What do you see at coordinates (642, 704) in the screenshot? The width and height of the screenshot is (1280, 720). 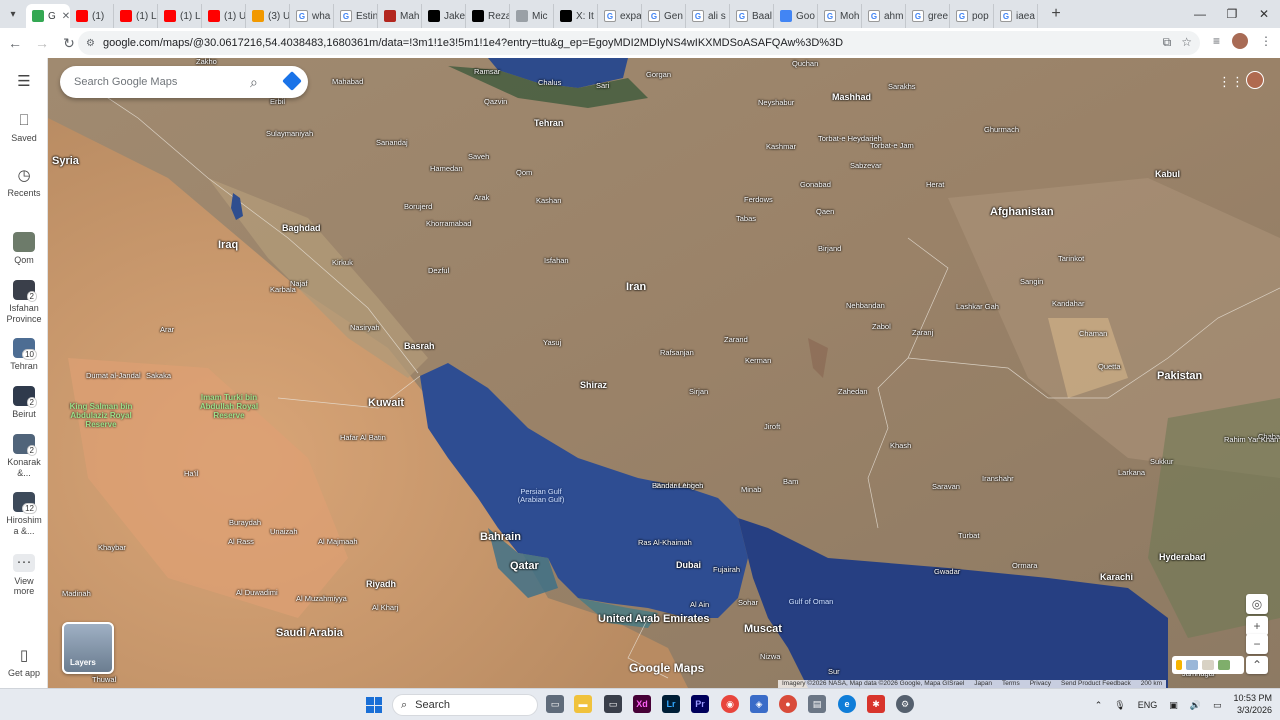 I see `adobe-xd-icon: Xd` at bounding box center [642, 704].